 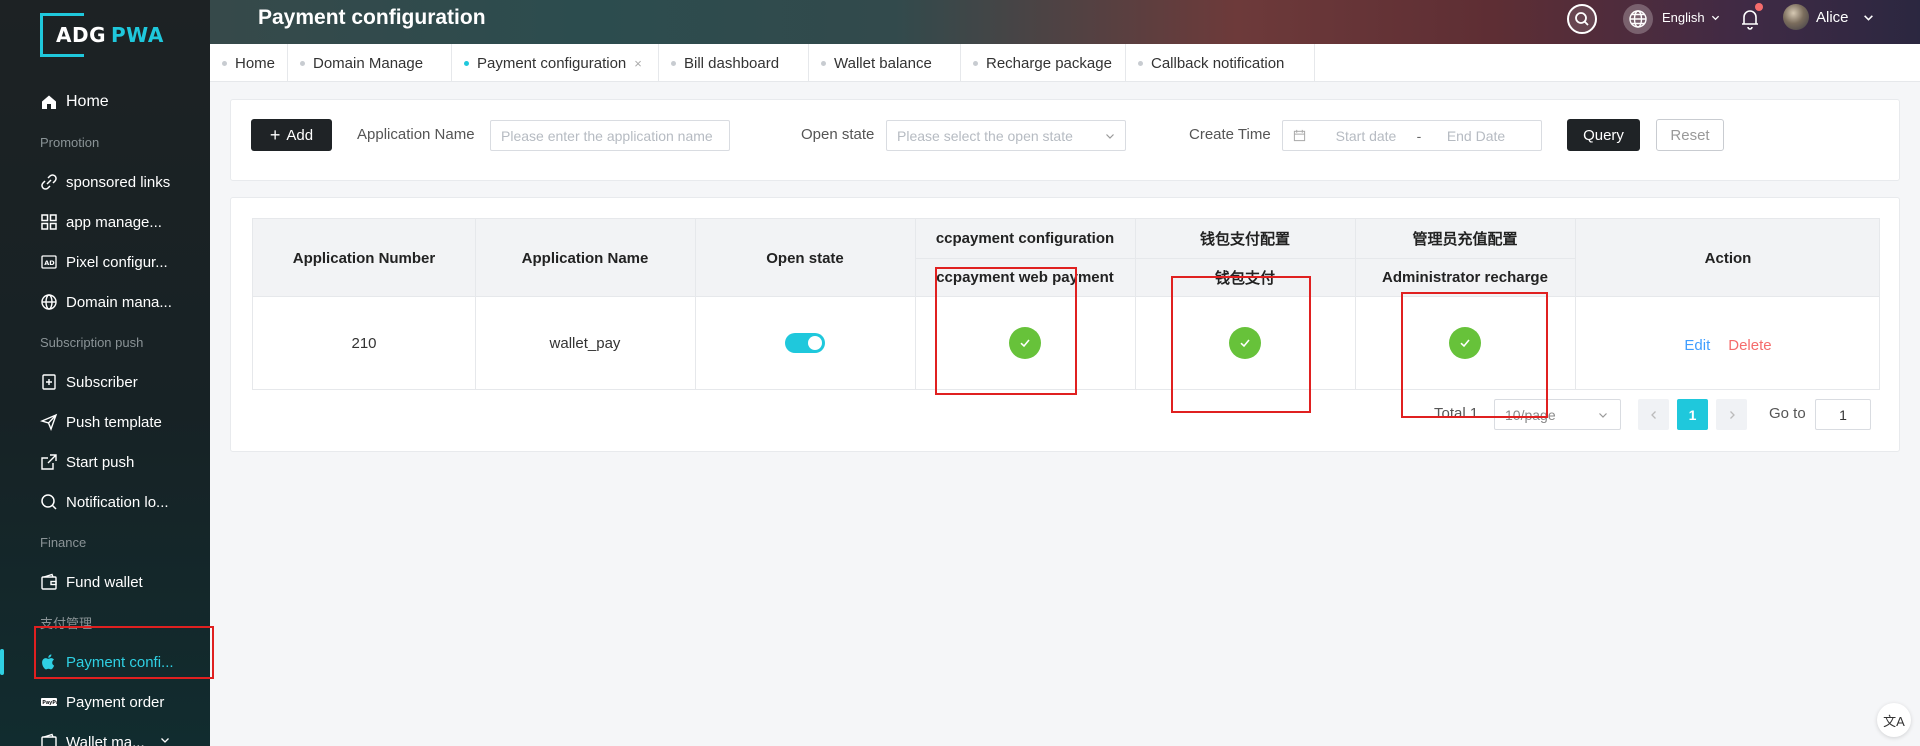 I want to click on translate-icon: 文A, so click(x=1894, y=721).